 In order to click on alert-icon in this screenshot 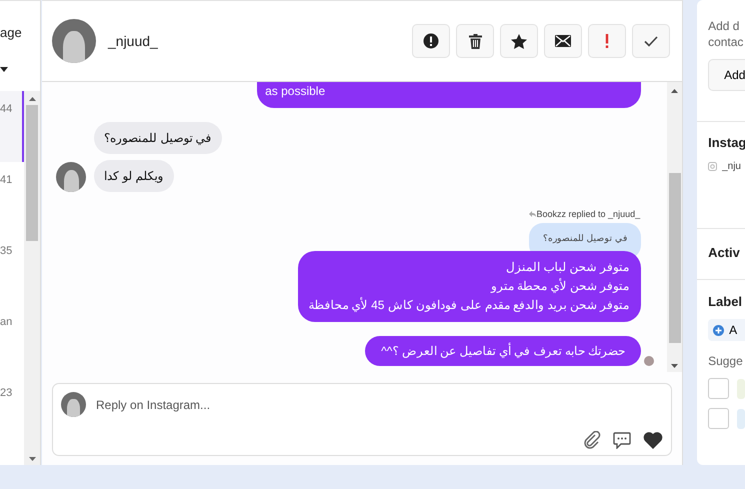, I will do `click(431, 41)`.